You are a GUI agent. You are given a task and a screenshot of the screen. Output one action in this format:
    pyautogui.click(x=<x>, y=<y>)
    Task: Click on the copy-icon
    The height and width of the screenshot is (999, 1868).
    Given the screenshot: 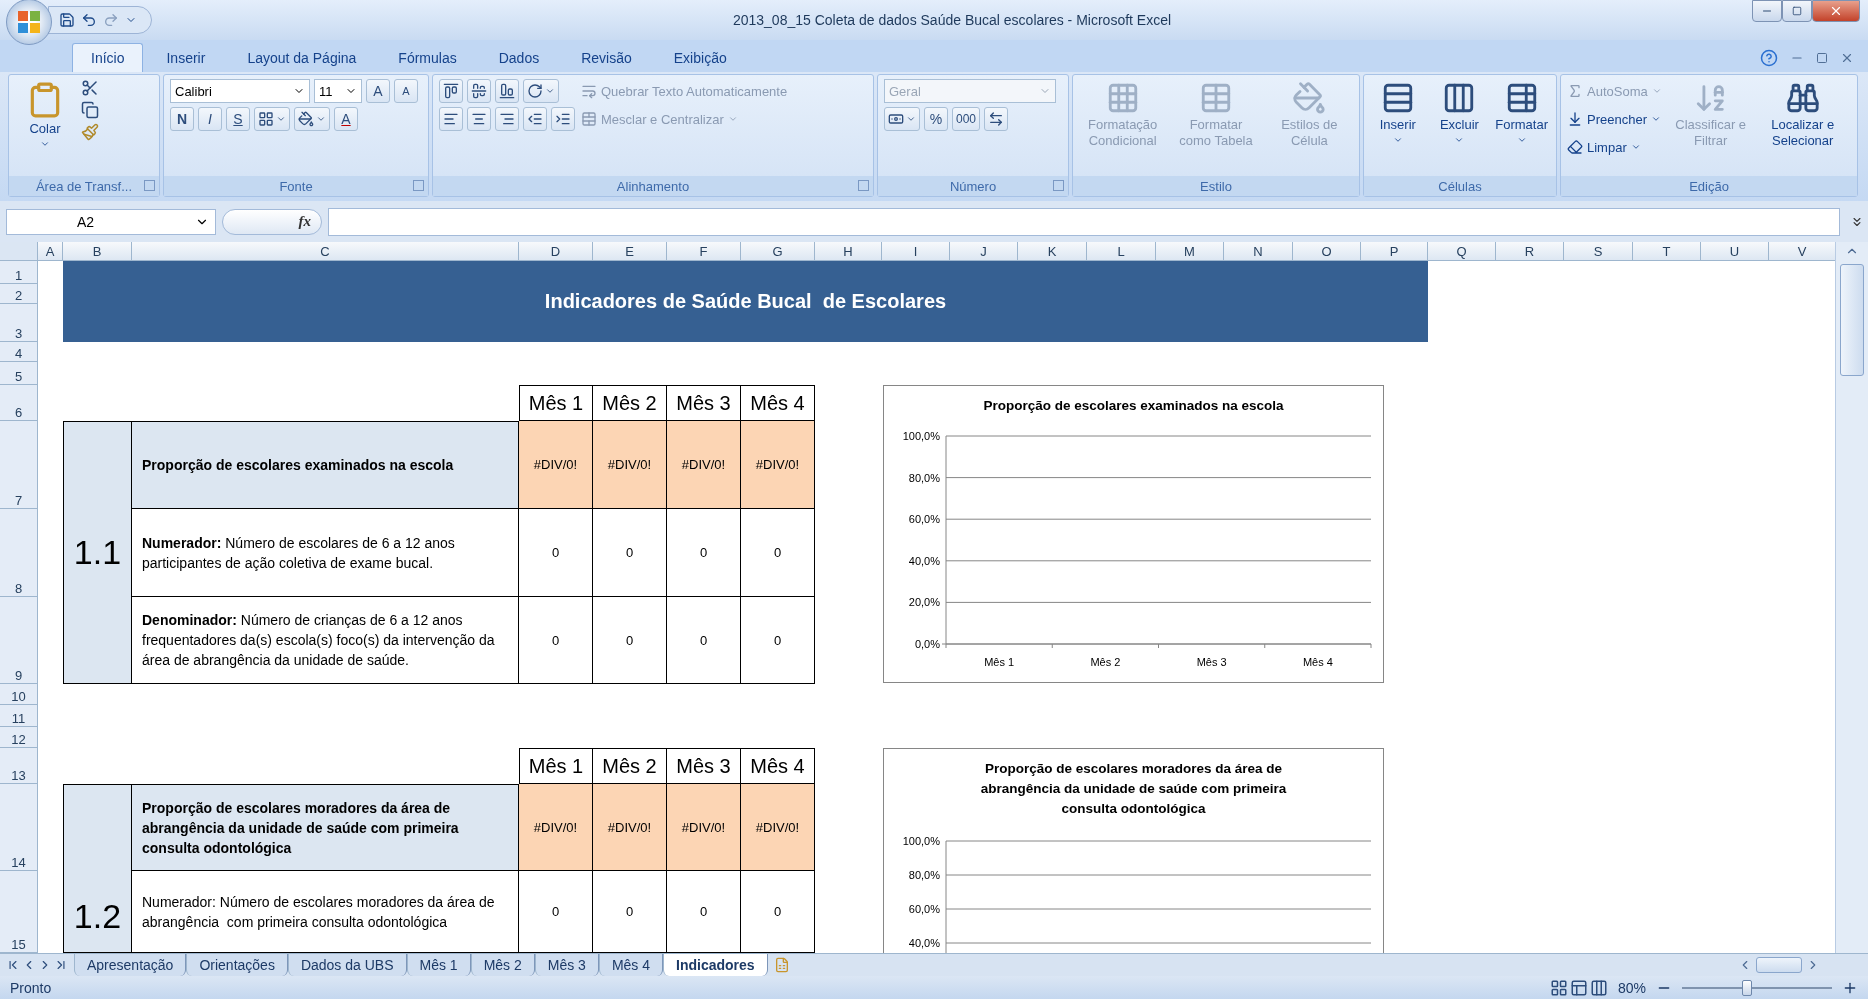 What is the action you would take?
    pyautogui.click(x=90, y=110)
    